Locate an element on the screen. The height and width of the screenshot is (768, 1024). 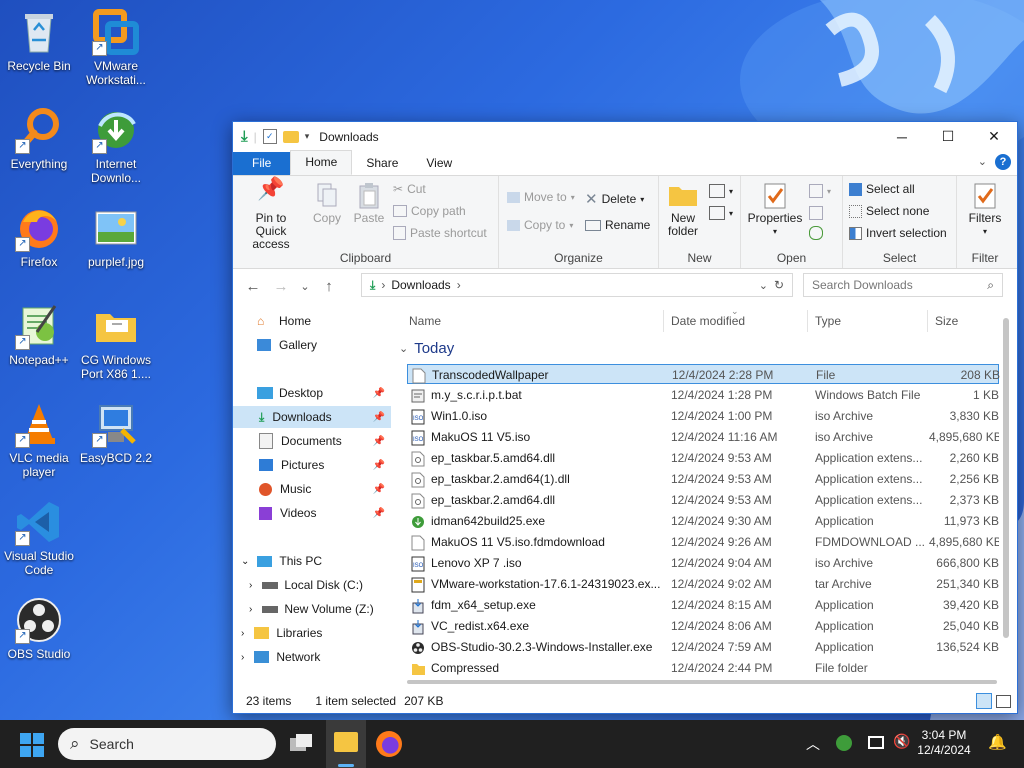
expand-chevron-icon: ⌄ is located at coordinates (245, 561).